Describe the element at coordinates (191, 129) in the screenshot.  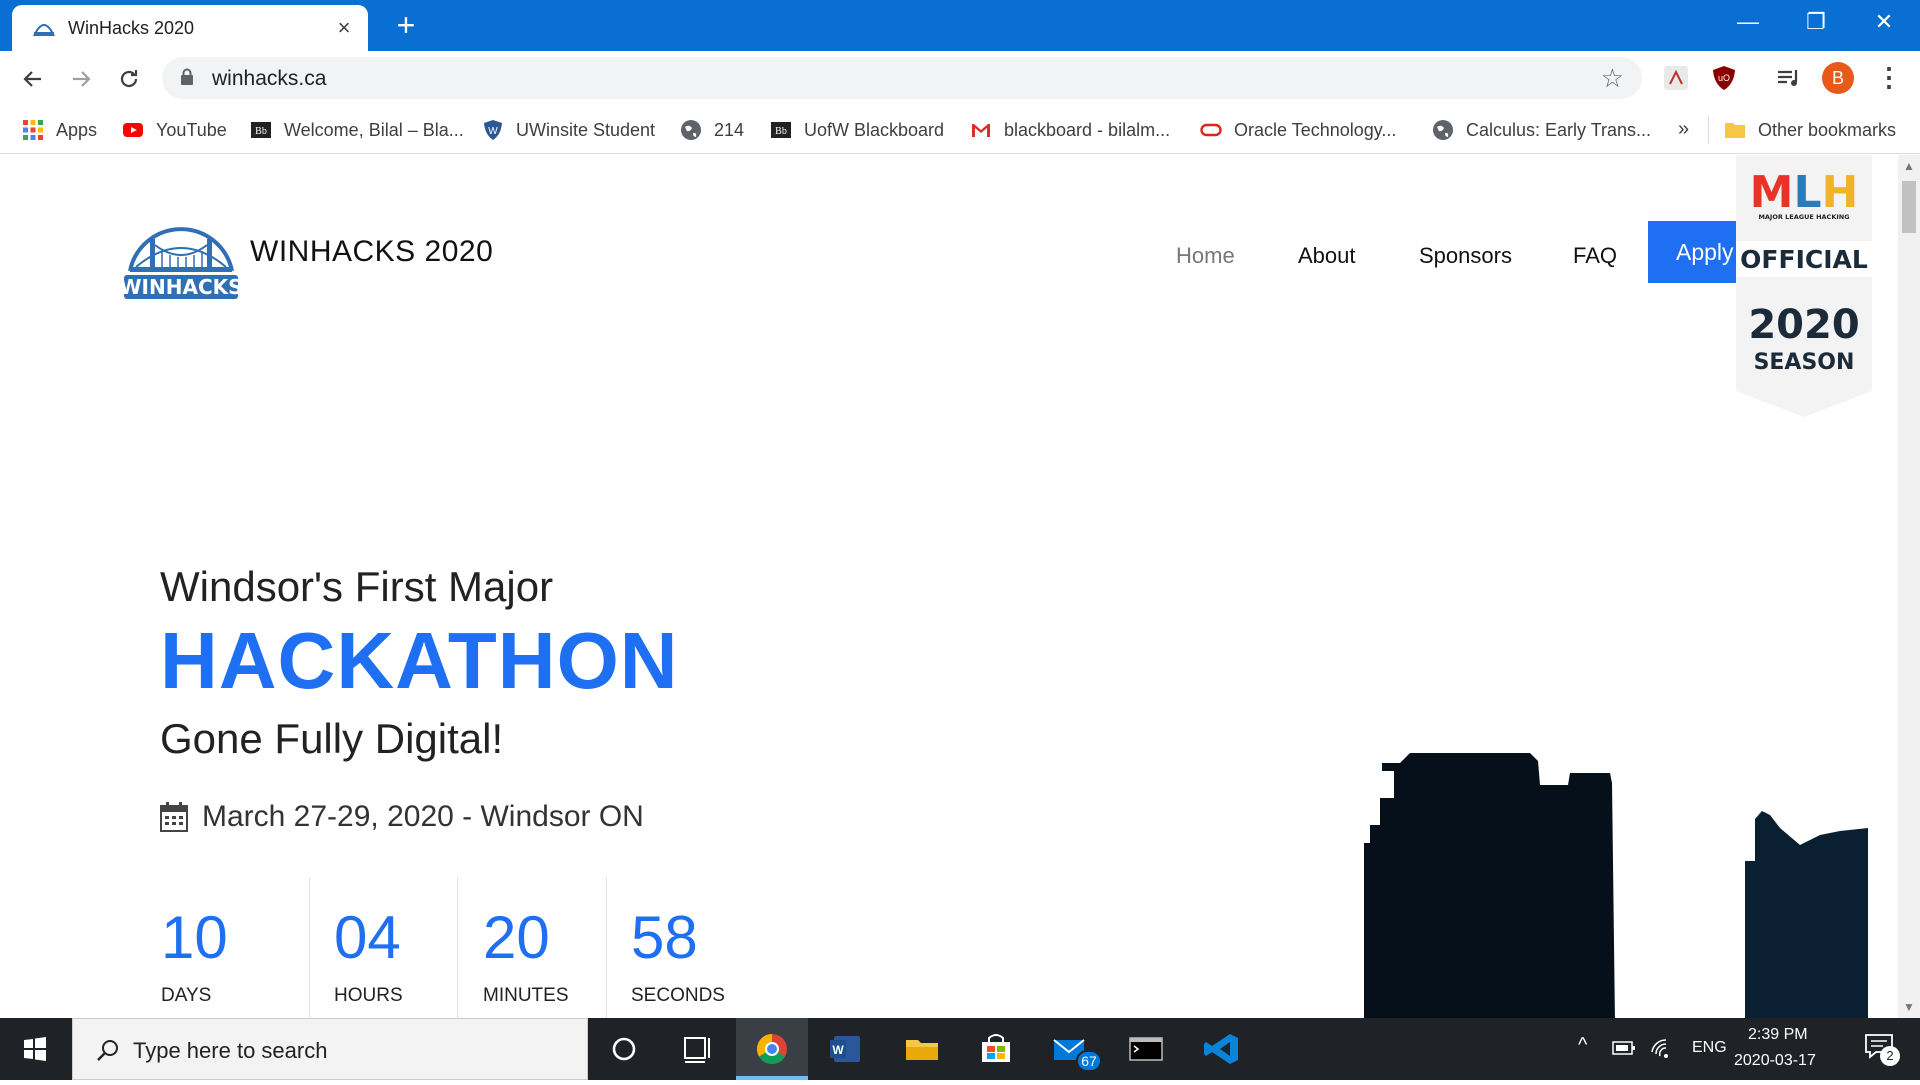
I see `bookmark-label: YouTube` at that location.